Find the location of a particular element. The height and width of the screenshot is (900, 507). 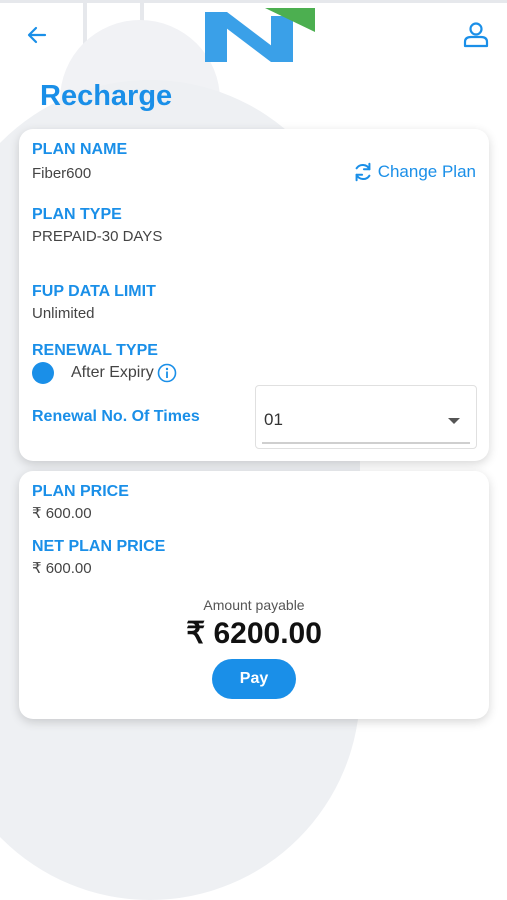

dropdown-underline is located at coordinates (366, 443).